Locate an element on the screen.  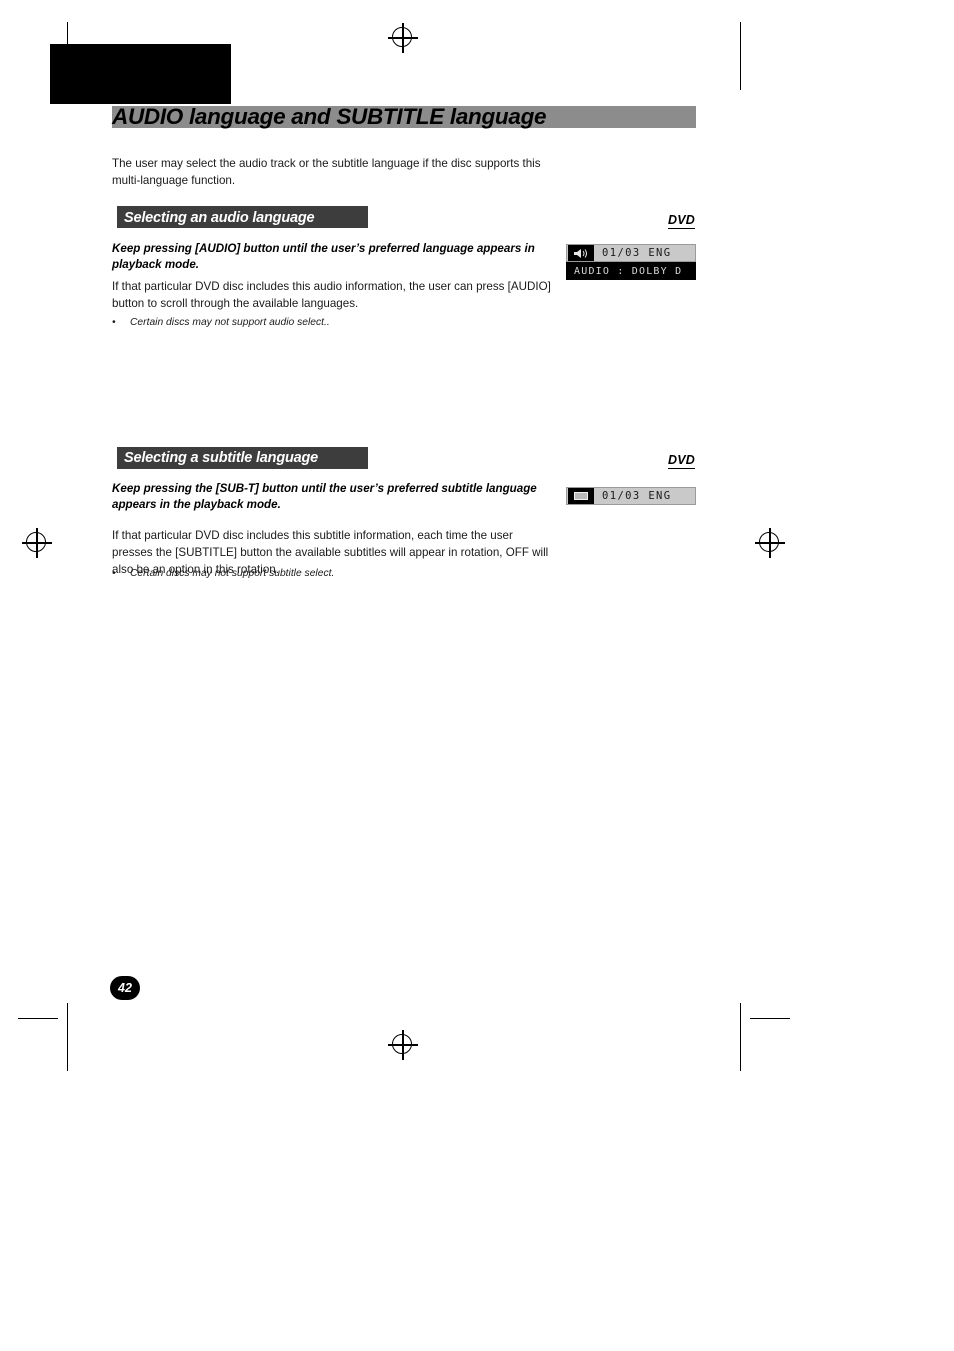
corner-black-block is located at coordinates (140, 74).